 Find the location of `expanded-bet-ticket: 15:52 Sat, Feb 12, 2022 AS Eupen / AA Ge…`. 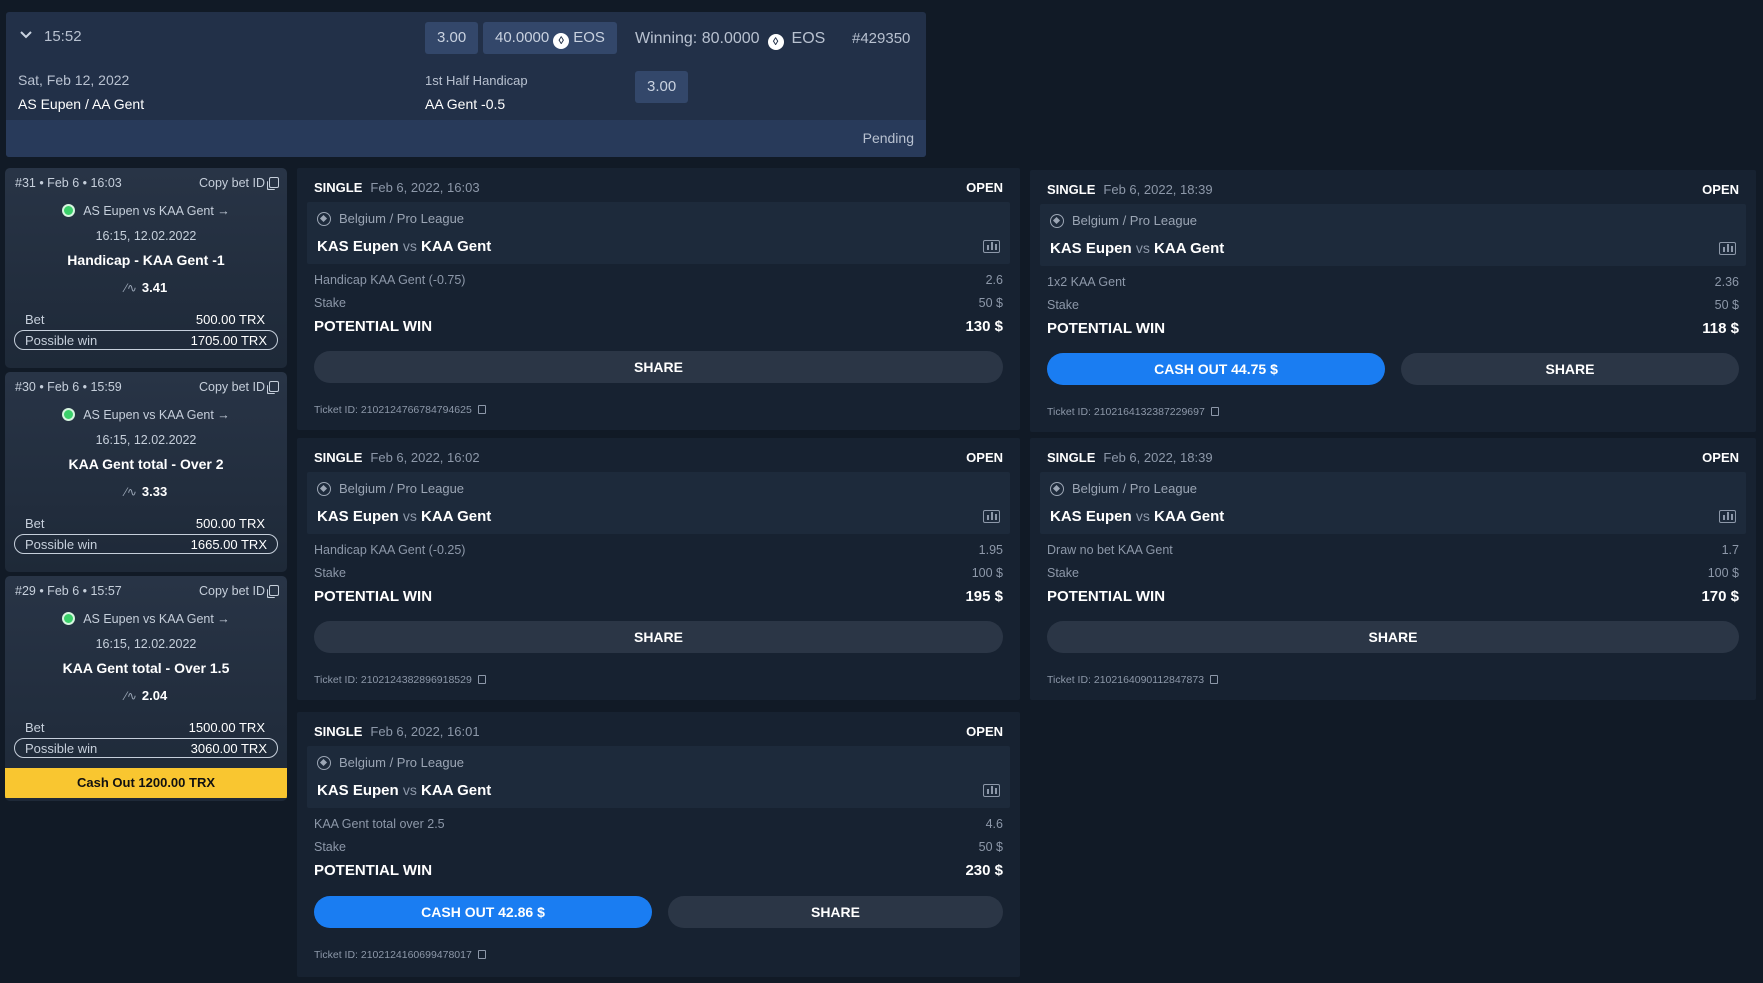

expanded-bet-ticket: 15:52 Sat, Feb 12, 2022 AS Eupen / AA Ge… is located at coordinates (466, 84).